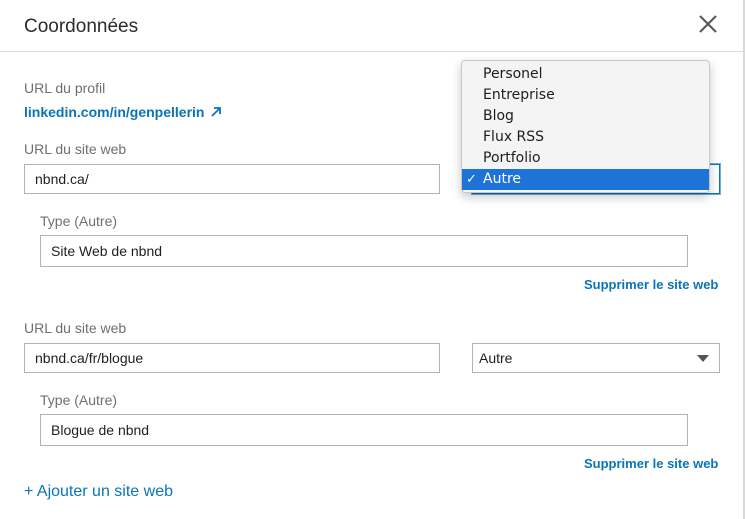 The image size is (745, 519). What do you see at coordinates (585, 137) in the screenshot?
I see `dropdown-option: Flux RSS` at bounding box center [585, 137].